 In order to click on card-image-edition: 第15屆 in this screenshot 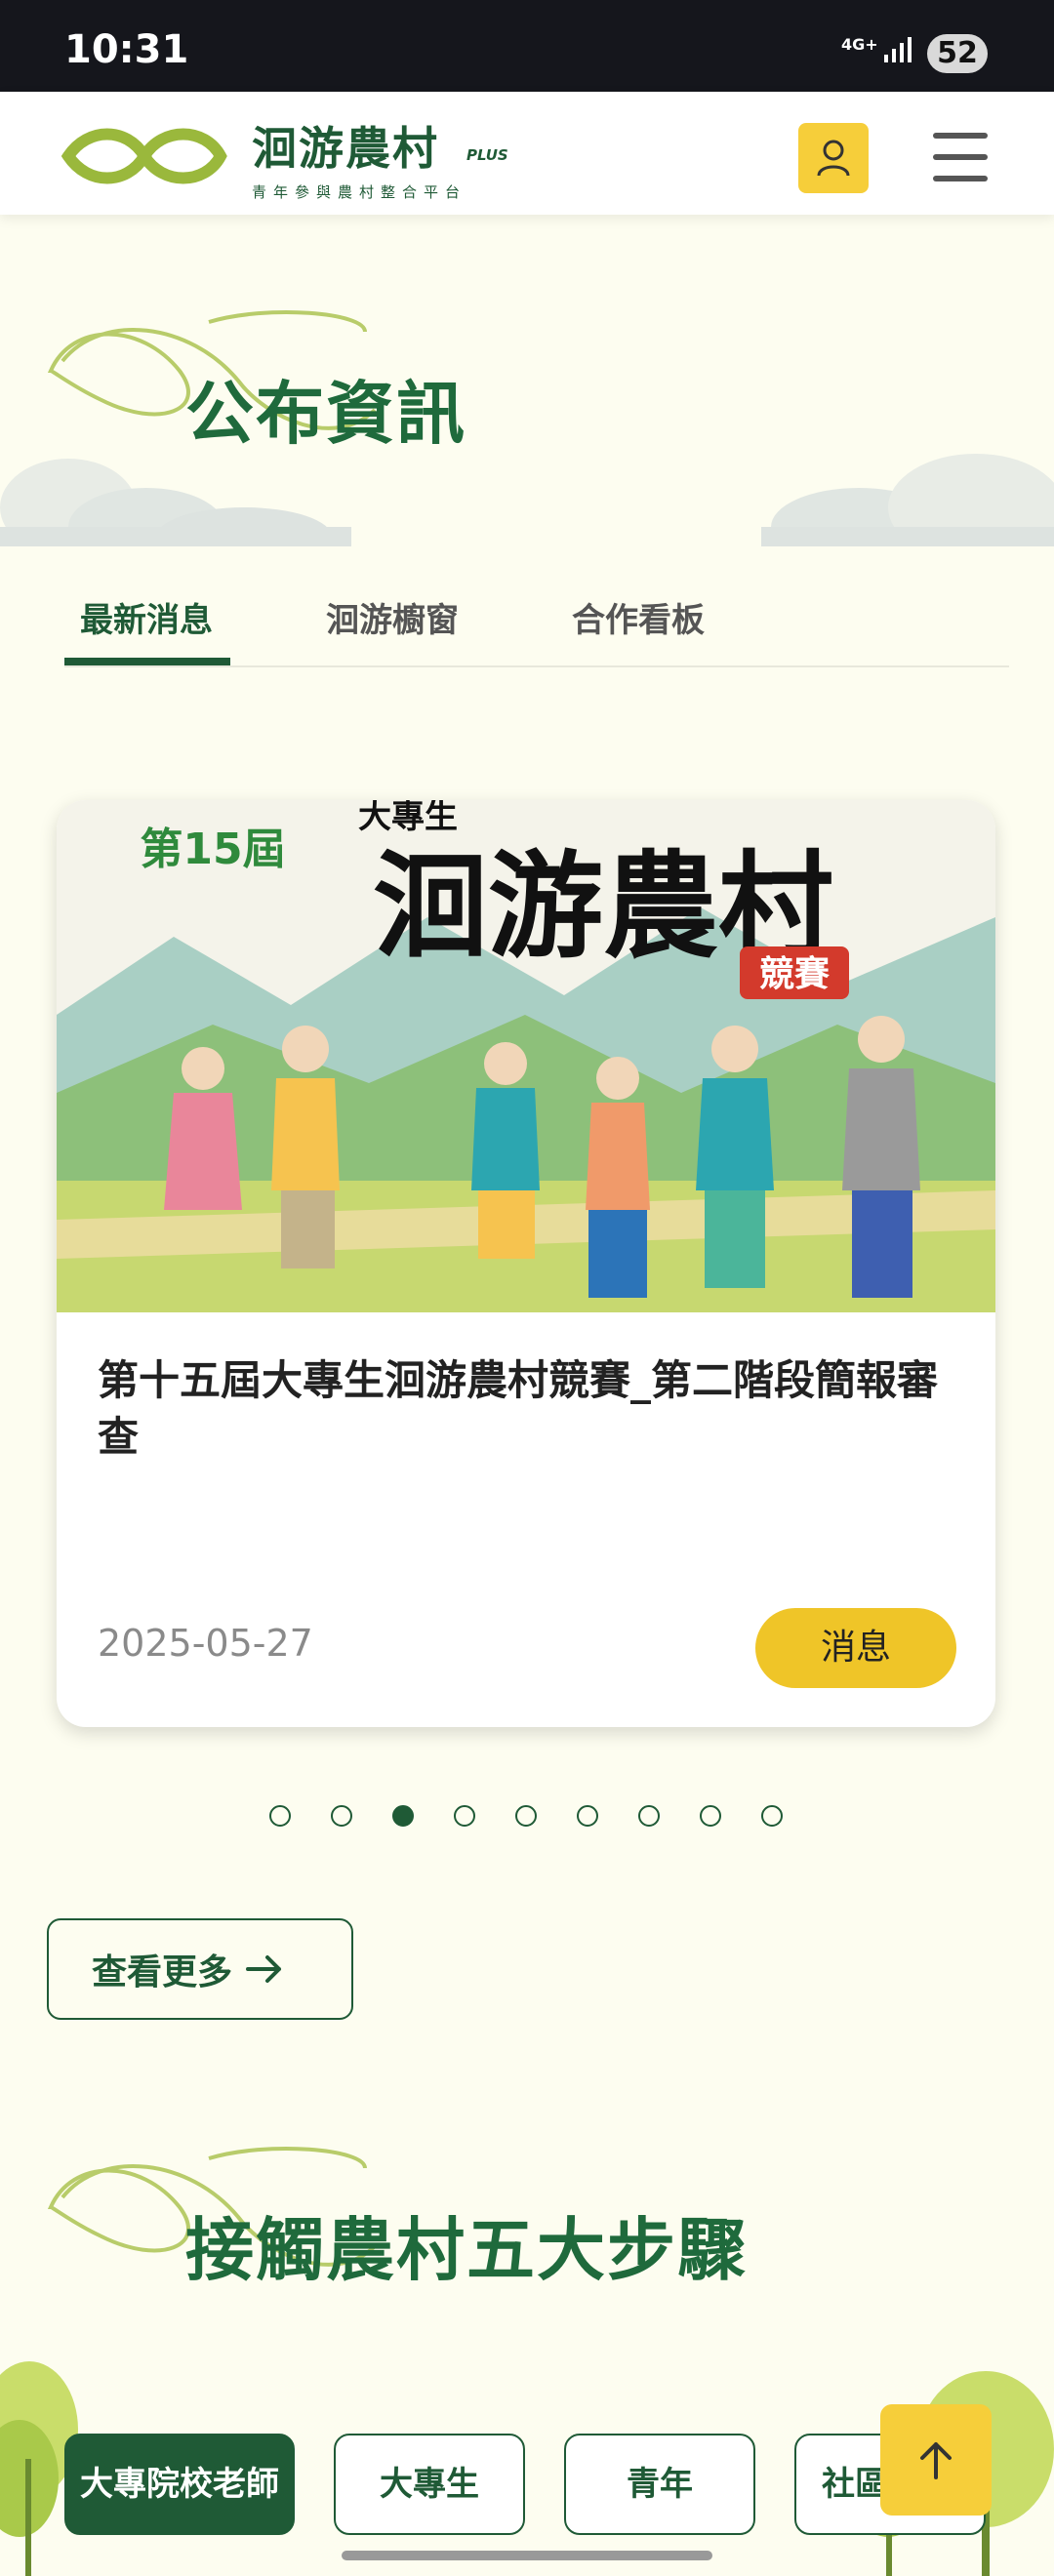, I will do `click(213, 849)`.